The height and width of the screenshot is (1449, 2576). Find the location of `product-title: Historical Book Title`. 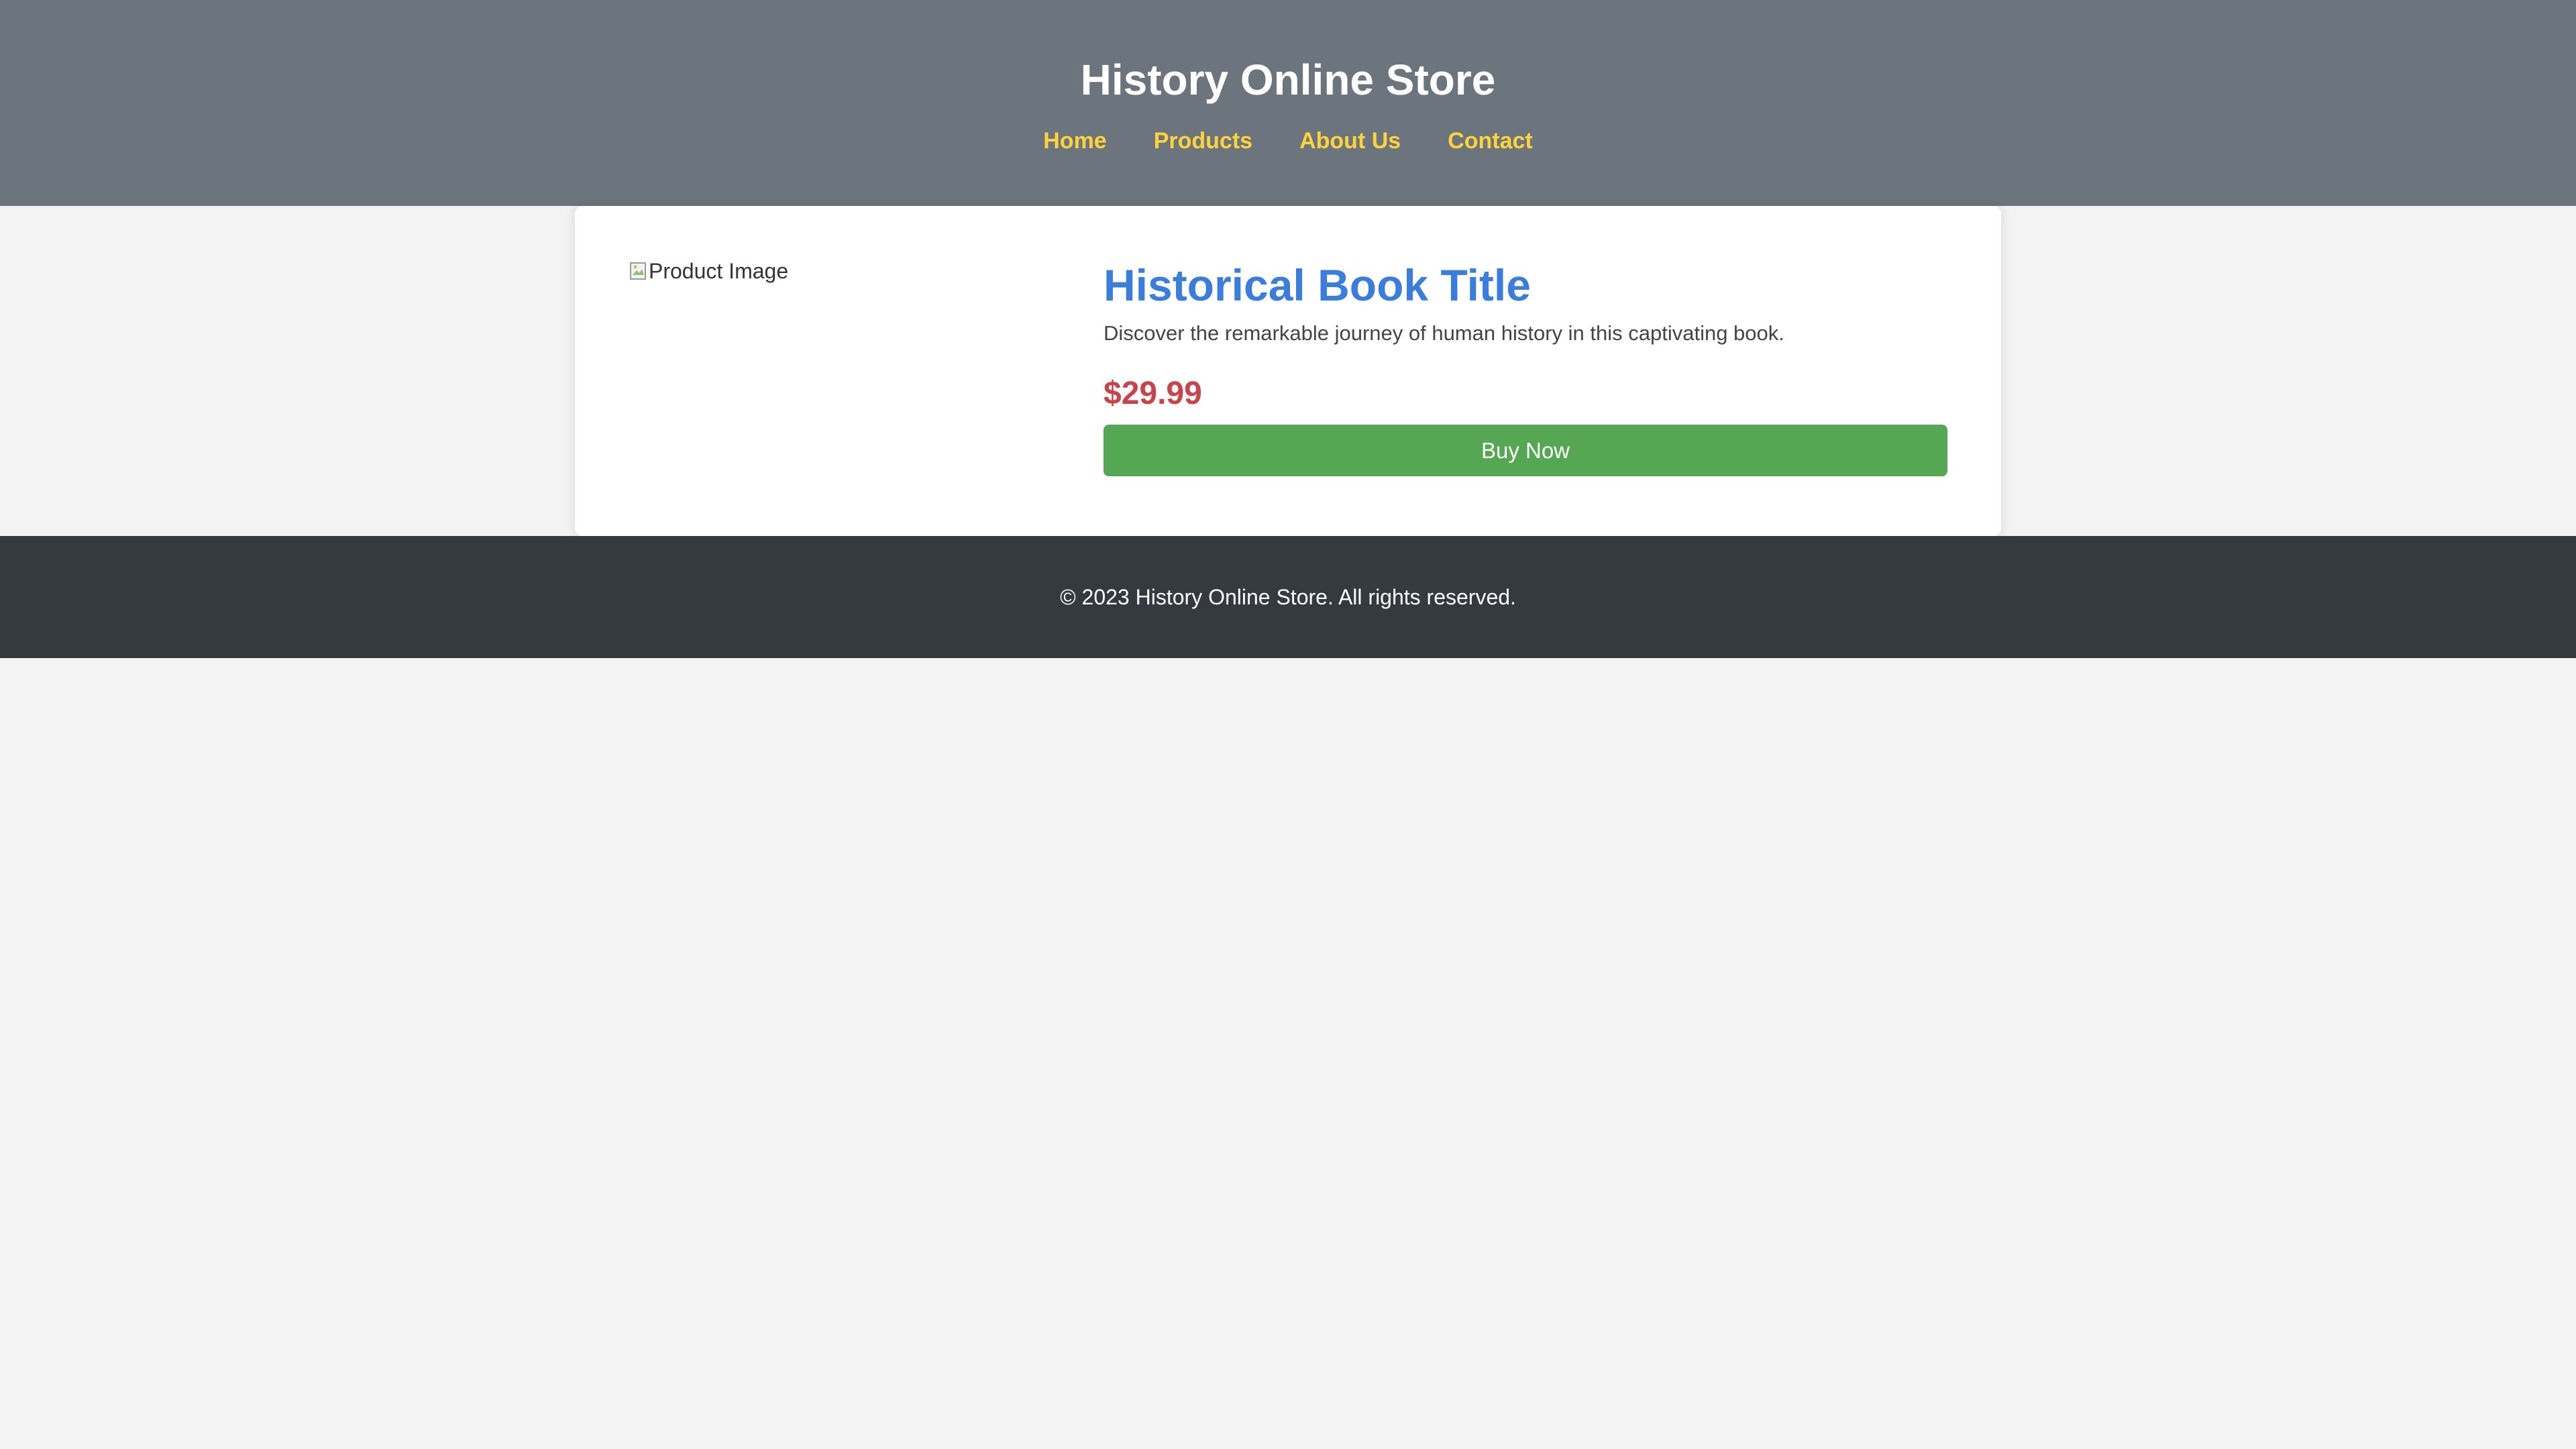

product-title: Historical Book Title is located at coordinates (1317, 285).